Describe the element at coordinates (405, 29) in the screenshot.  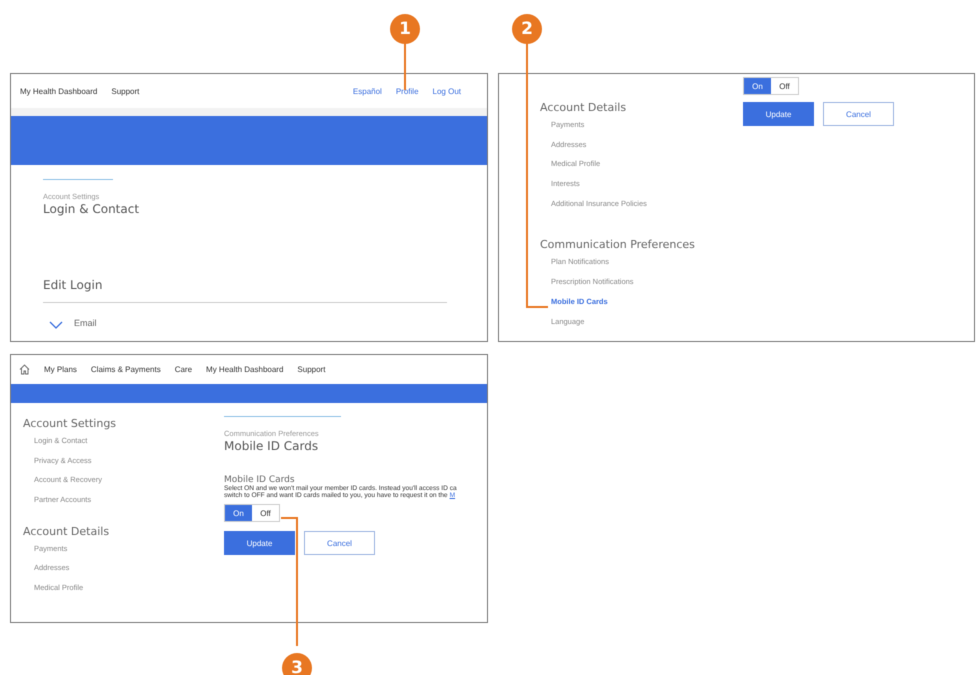
I see `step-number-badge: 1` at that location.